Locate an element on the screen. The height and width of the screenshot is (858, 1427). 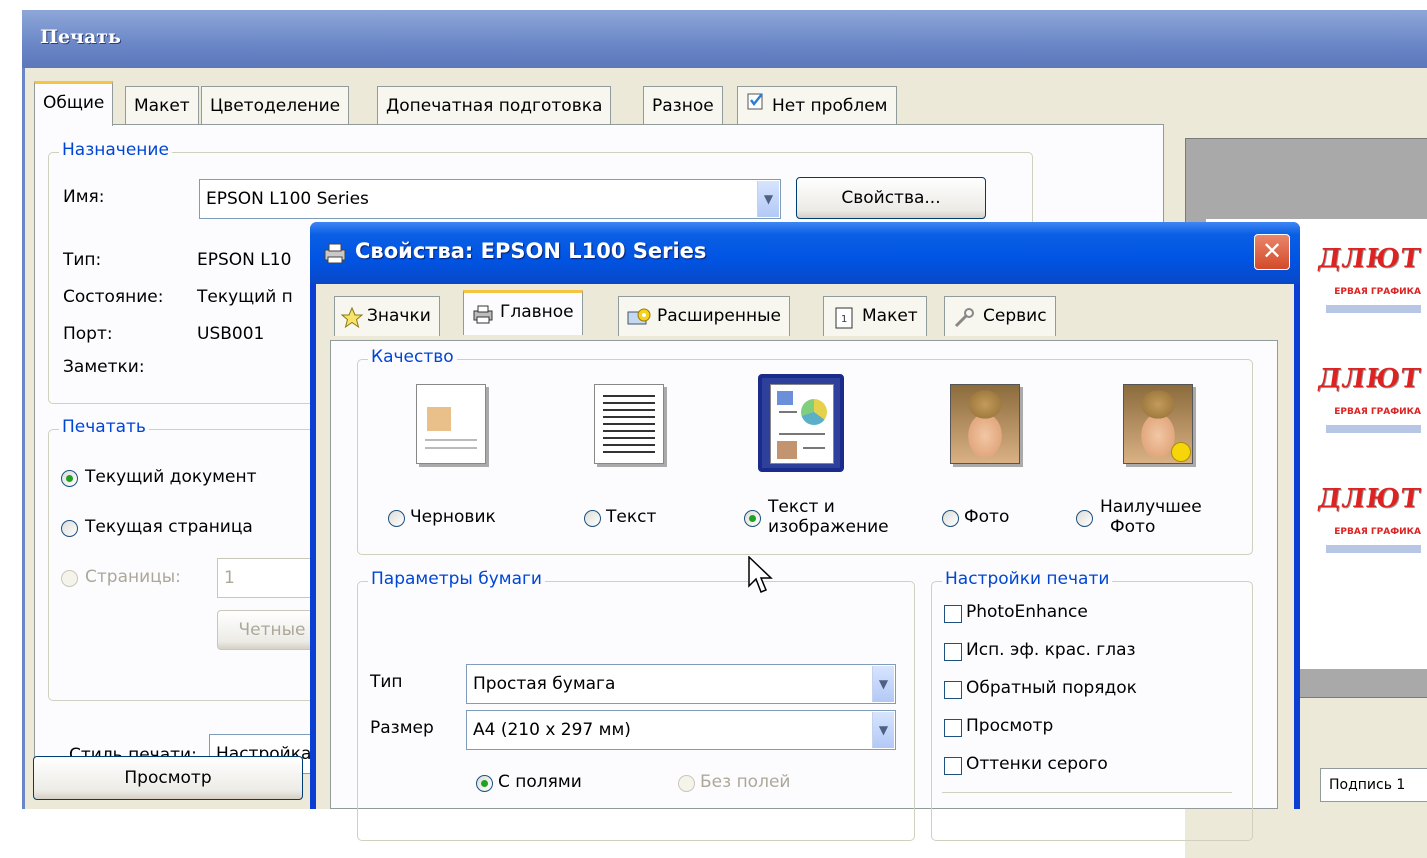
reverse-order-checkbox is located at coordinates (953, 690).